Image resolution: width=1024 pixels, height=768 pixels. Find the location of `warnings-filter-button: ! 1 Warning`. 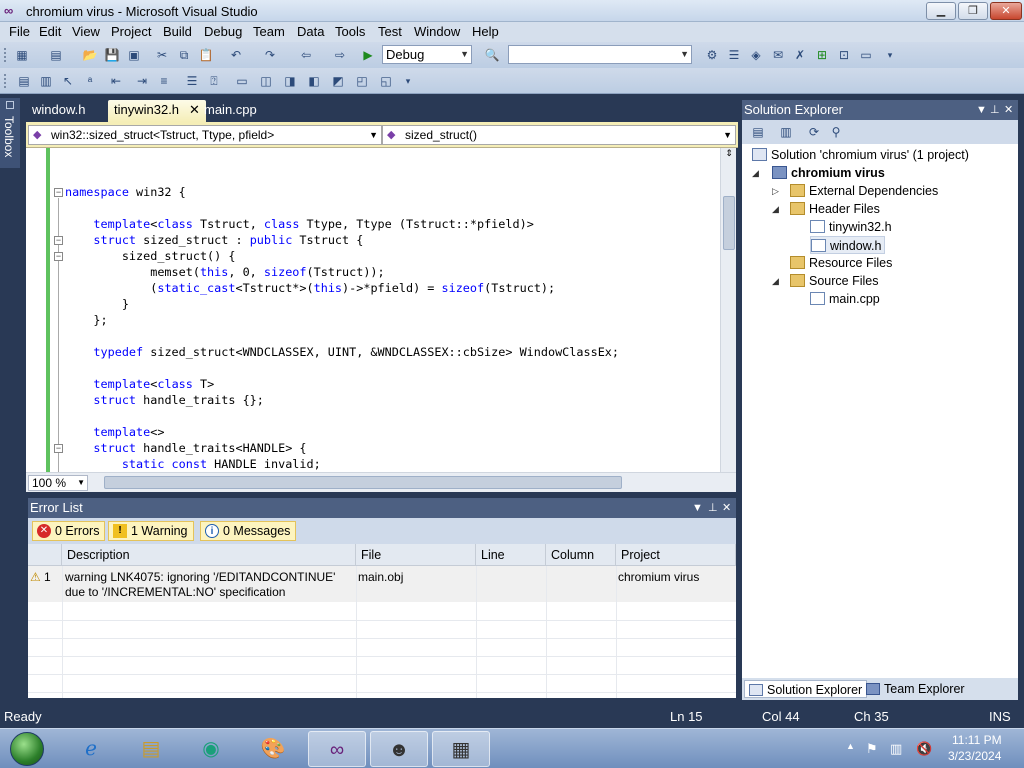

warnings-filter-button: ! 1 Warning is located at coordinates (151, 531).